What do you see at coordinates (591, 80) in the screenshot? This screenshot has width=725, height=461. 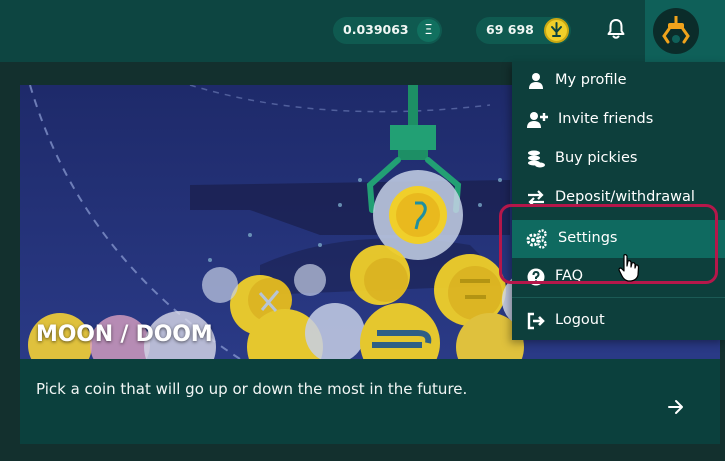 I see `menu-item-label: My profile` at bounding box center [591, 80].